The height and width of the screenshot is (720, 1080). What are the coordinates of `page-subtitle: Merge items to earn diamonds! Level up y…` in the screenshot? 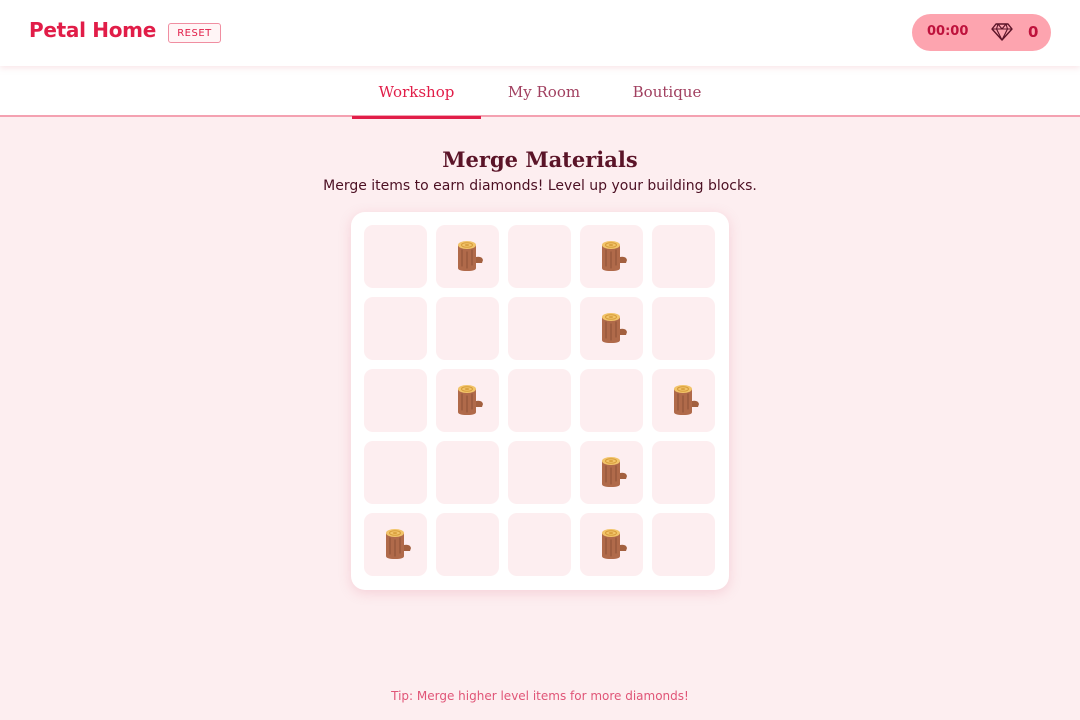 It's located at (540, 186).